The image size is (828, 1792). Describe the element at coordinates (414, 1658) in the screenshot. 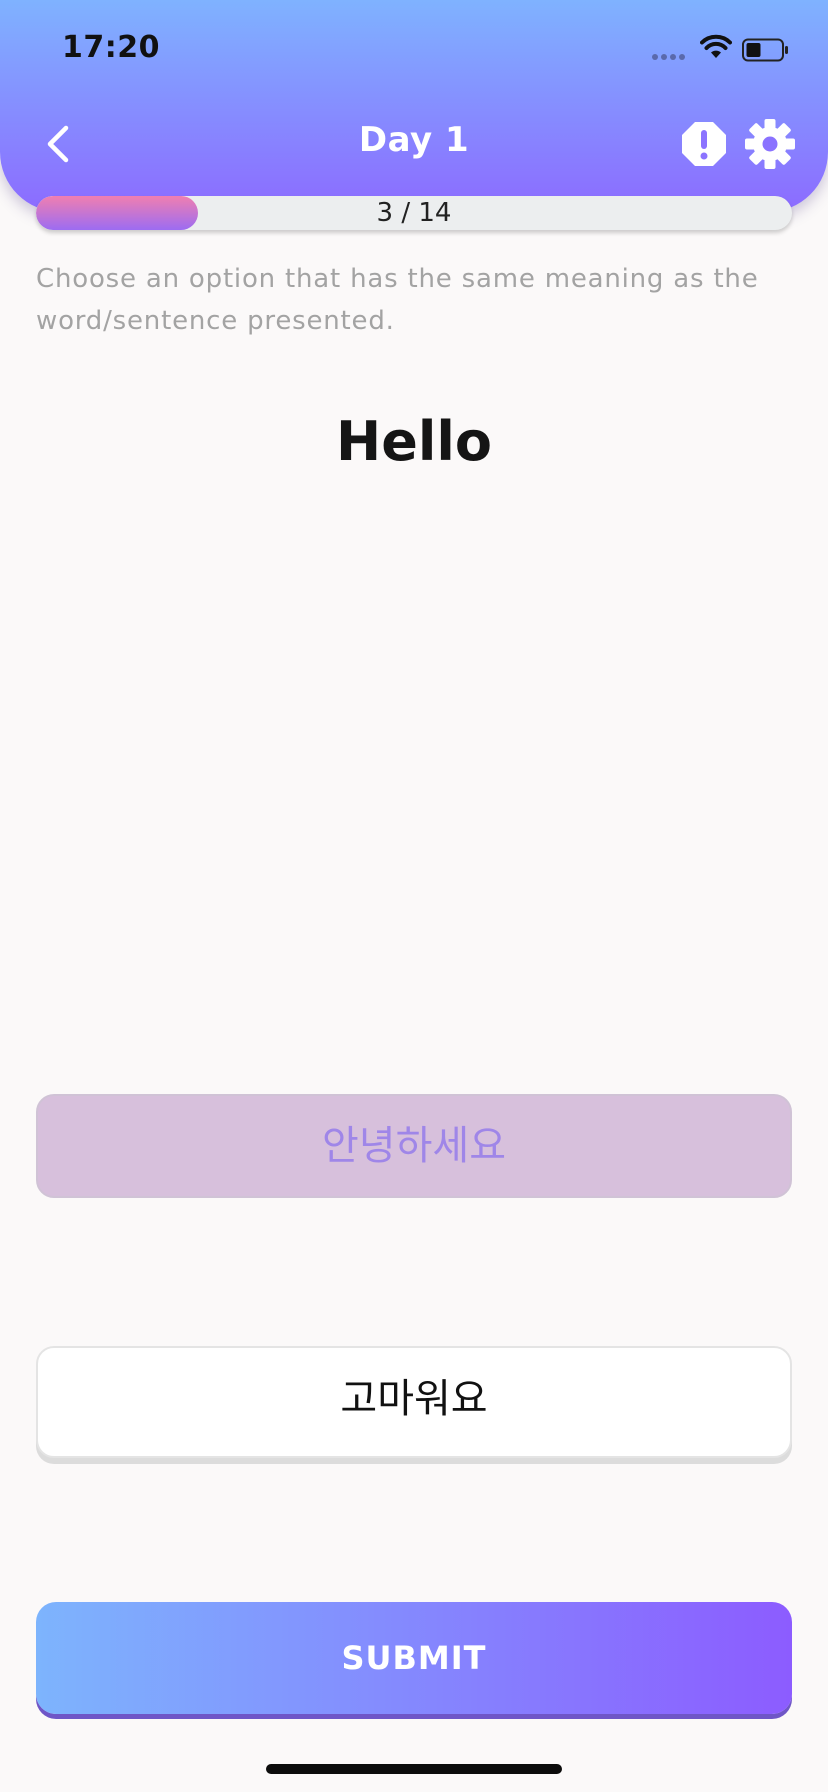

I see `submit-button: SUBMIT` at that location.